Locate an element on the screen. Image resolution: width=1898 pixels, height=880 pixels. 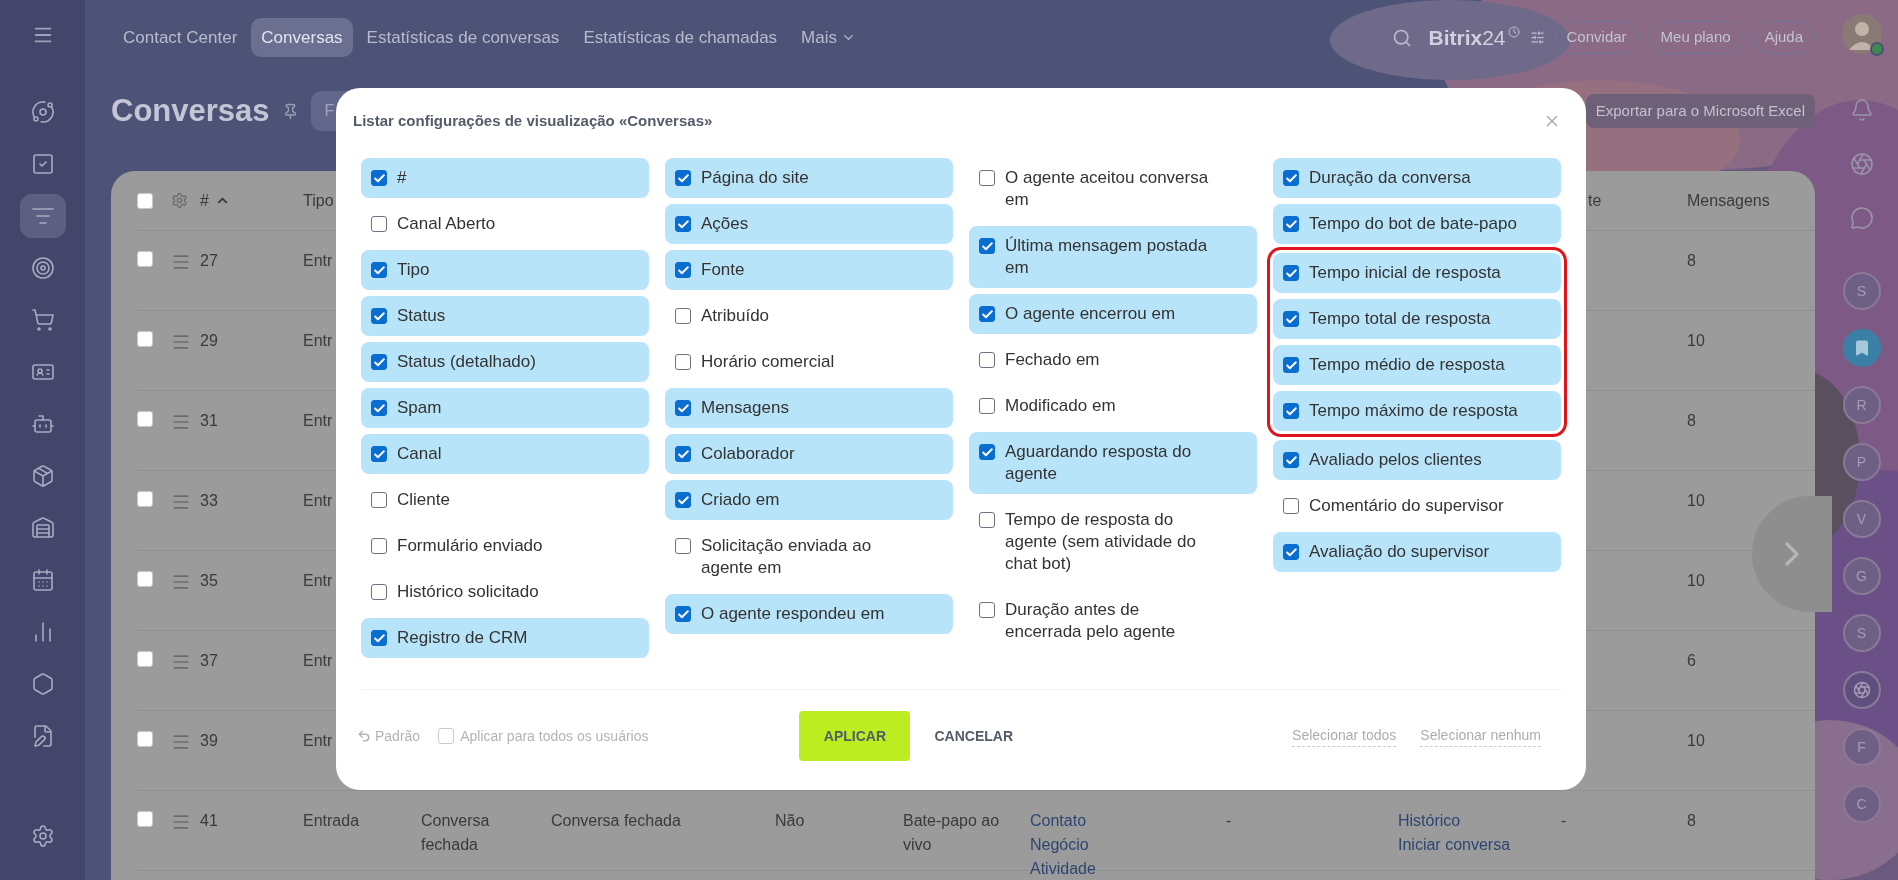
search-icon is located at coordinates (1402, 37).